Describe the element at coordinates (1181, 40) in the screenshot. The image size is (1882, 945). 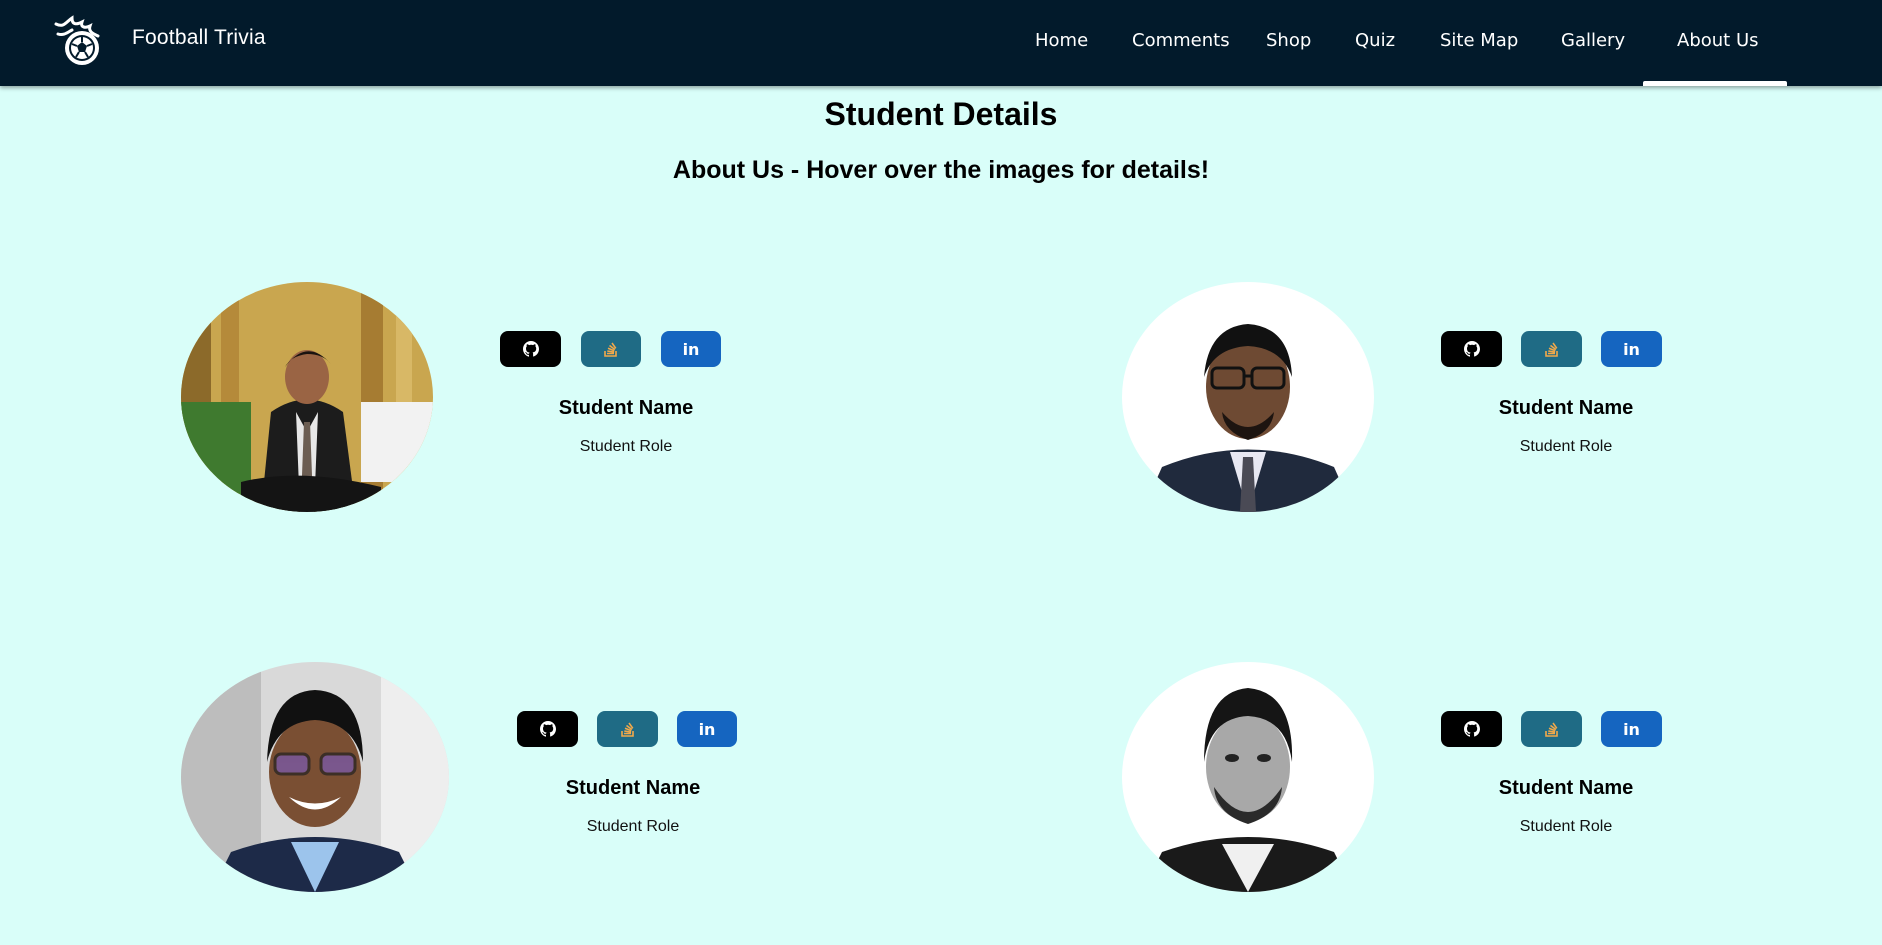
I see `nav-comments: Comments` at that location.